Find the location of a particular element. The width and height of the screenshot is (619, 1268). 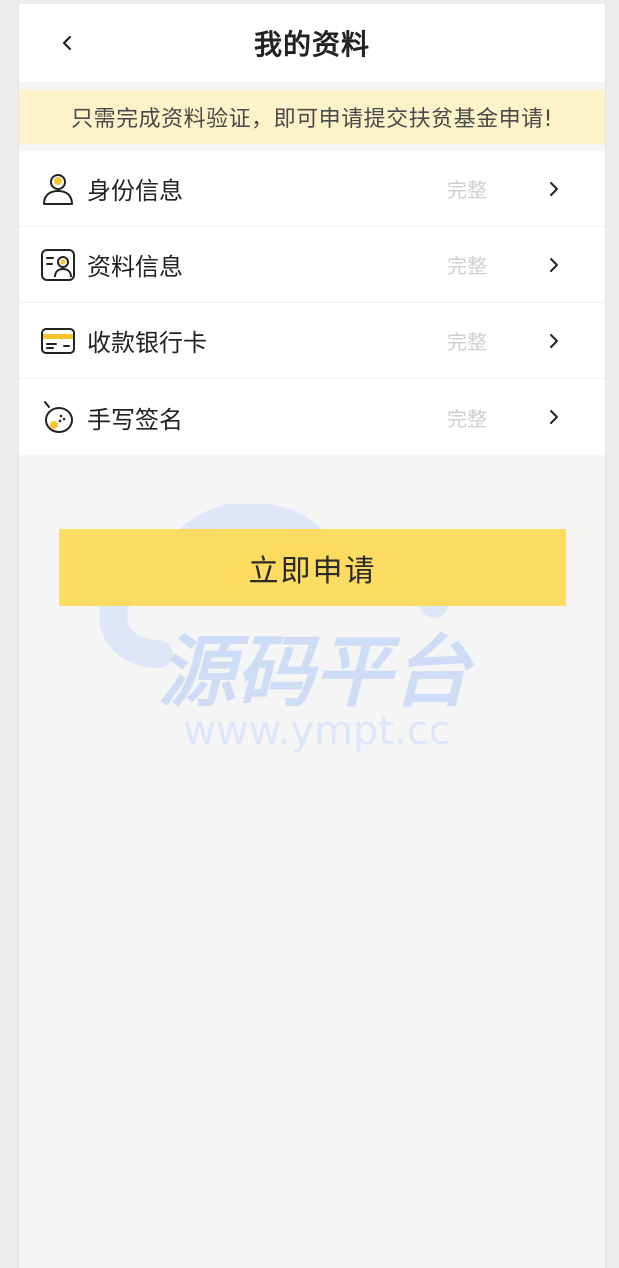

list-item-signature: 手写签名 完整 is located at coordinates (312, 417).